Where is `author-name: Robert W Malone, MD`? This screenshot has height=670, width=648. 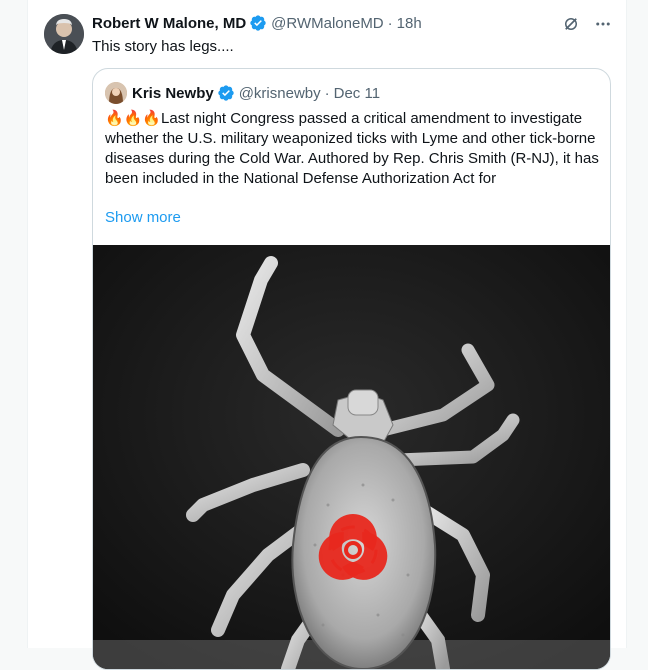 author-name: Robert W Malone, MD is located at coordinates (169, 23).